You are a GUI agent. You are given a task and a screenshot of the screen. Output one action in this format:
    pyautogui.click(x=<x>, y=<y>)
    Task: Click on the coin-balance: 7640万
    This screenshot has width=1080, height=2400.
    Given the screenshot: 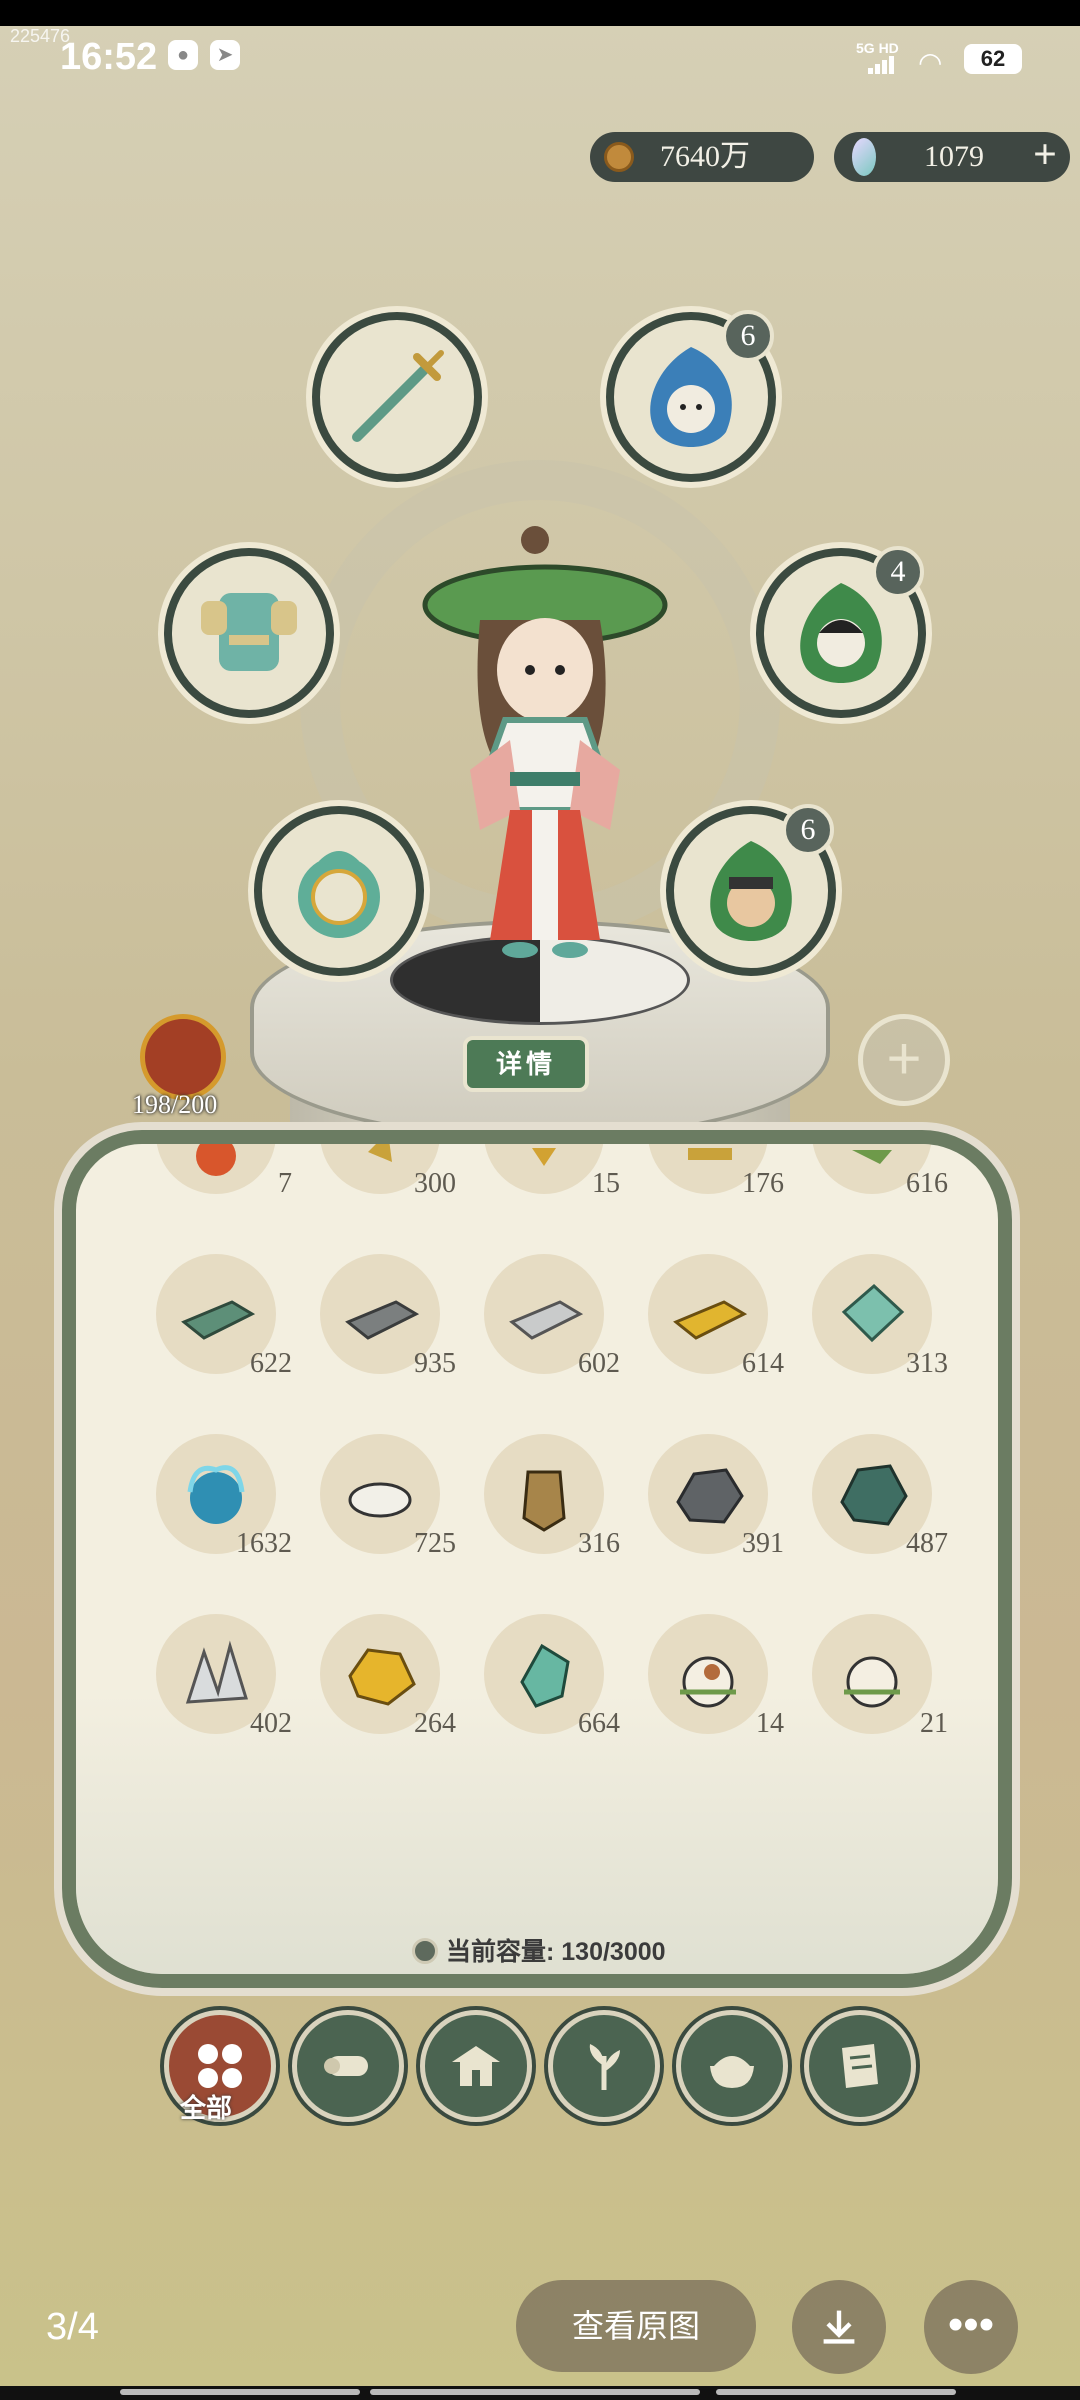 What is the action you would take?
    pyautogui.click(x=702, y=157)
    